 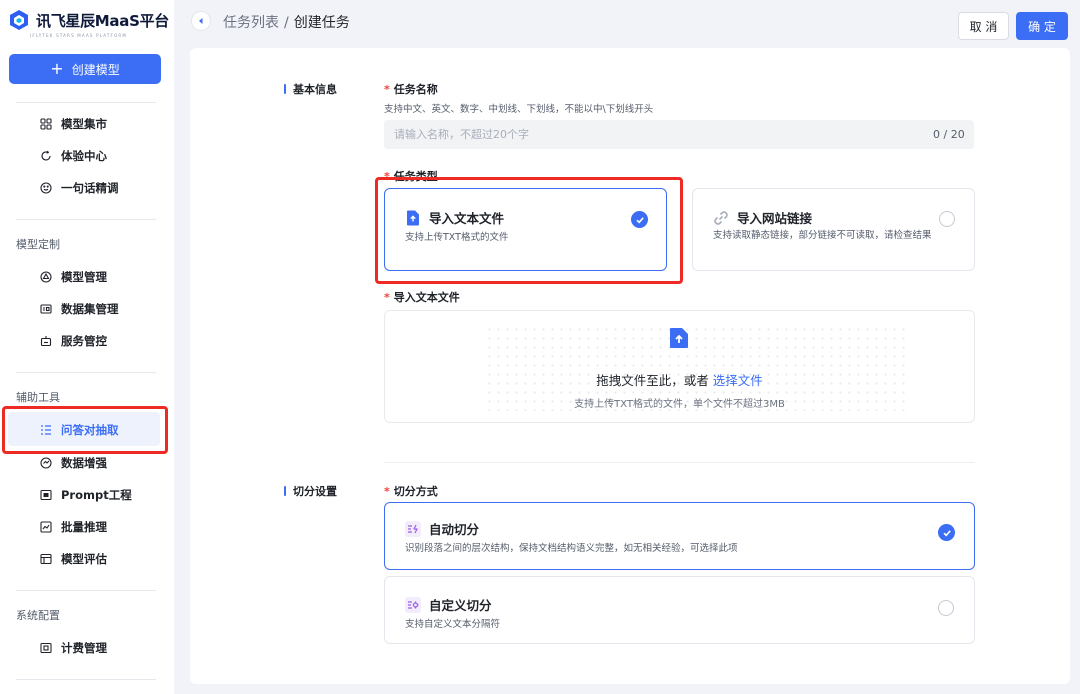 I want to click on dataset-icon, so click(x=46, y=309).